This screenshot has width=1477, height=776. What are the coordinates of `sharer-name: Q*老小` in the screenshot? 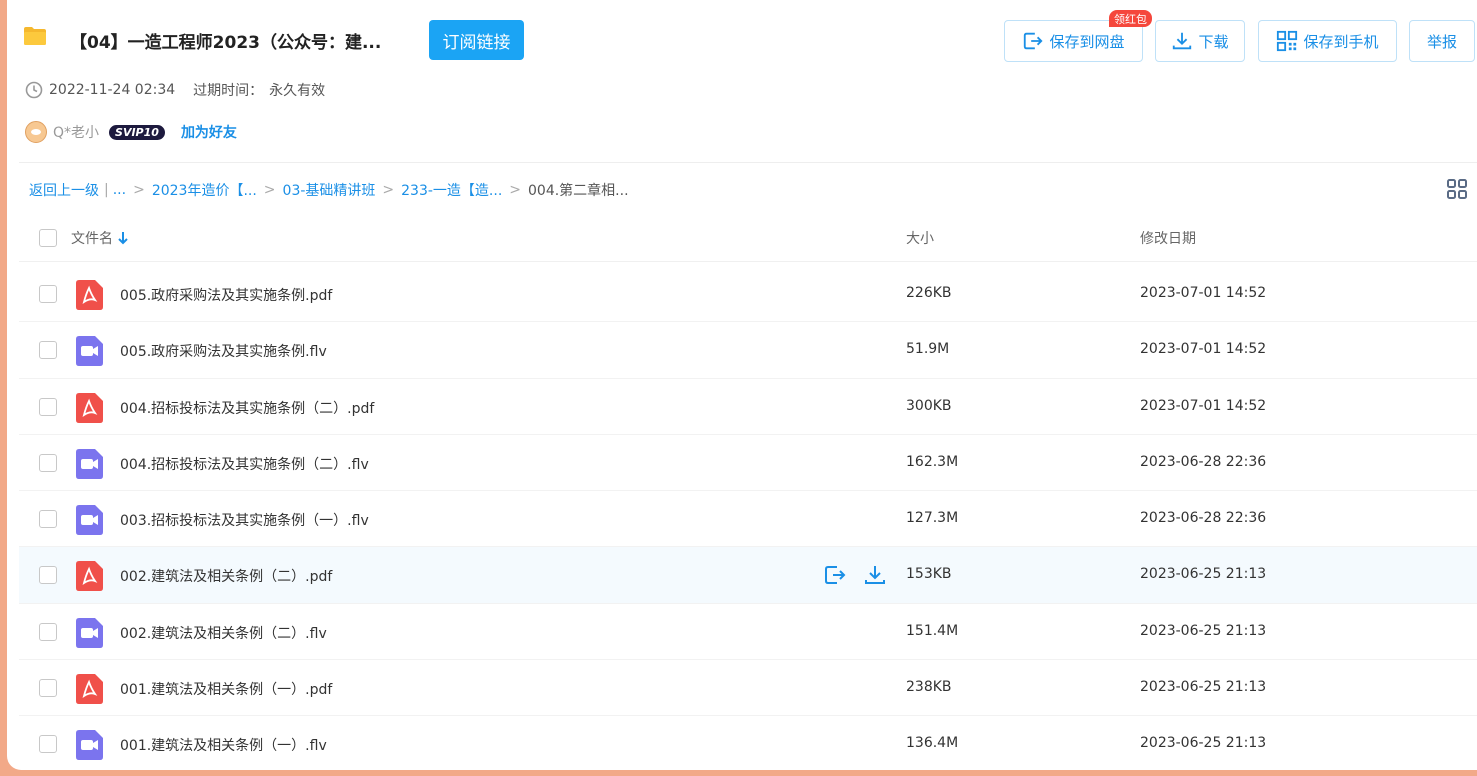 It's located at (76, 133).